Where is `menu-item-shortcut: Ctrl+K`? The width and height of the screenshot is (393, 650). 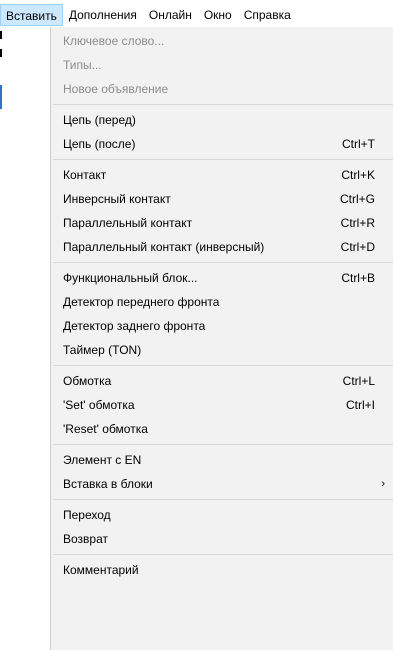 menu-item-shortcut: Ctrl+K is located at coordinates (358, 175).